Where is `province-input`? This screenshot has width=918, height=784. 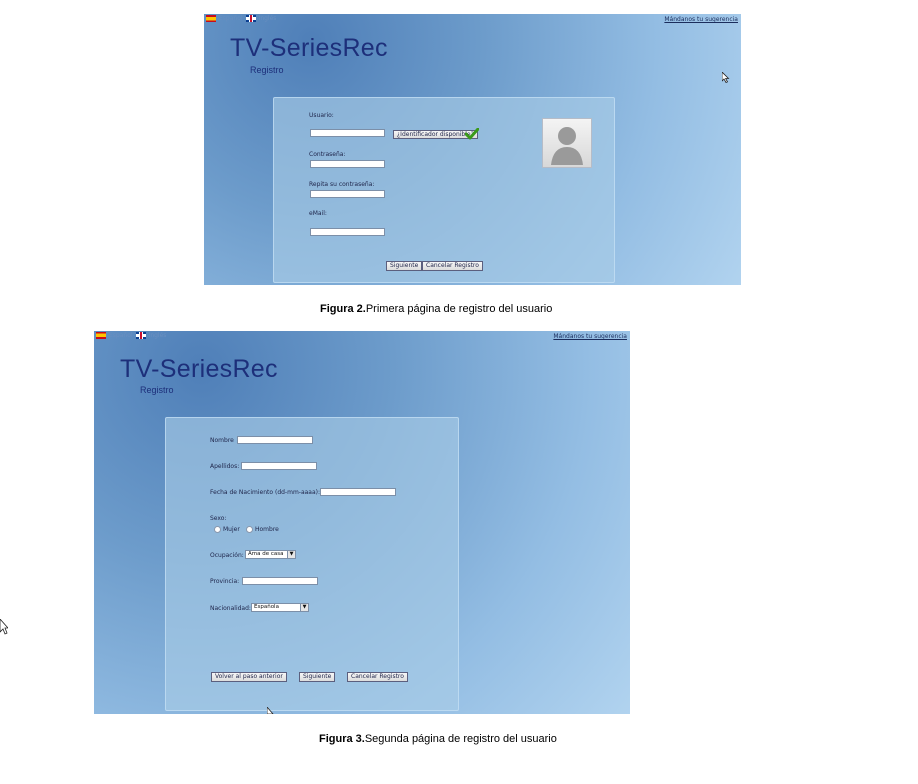
province-input is located at coordinates (280, 581).